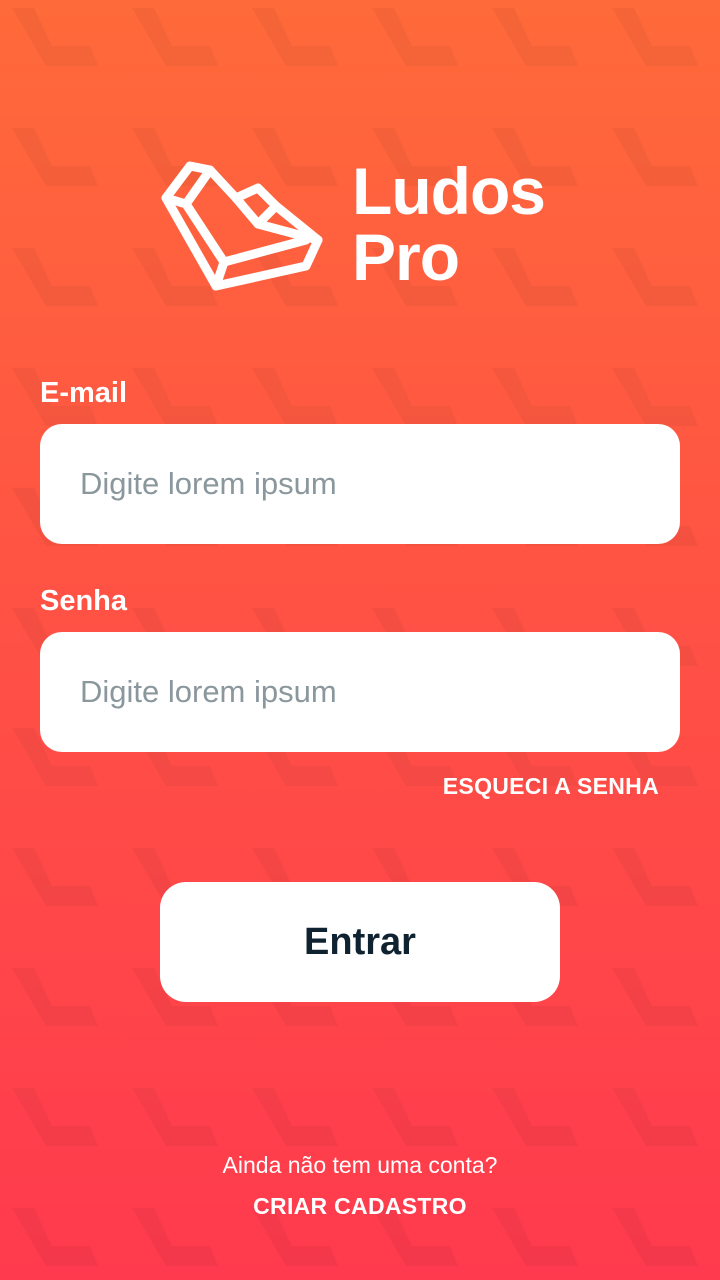 This screenshot has height=1280, width=720. Describe the element at coordinates (551, 786) in the screenshot. I see `forgot-password-link: ESQUECI A SENHA` at that location.